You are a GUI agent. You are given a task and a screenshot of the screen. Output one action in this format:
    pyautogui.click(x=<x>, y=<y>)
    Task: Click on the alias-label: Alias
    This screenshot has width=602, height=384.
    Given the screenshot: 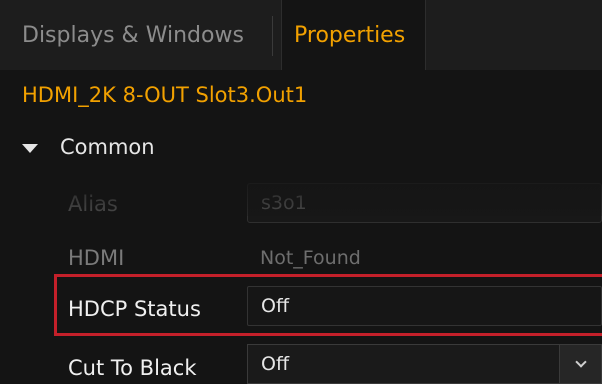 What is the action you would take?
    pyautogui.click(x=93, y=204)
    